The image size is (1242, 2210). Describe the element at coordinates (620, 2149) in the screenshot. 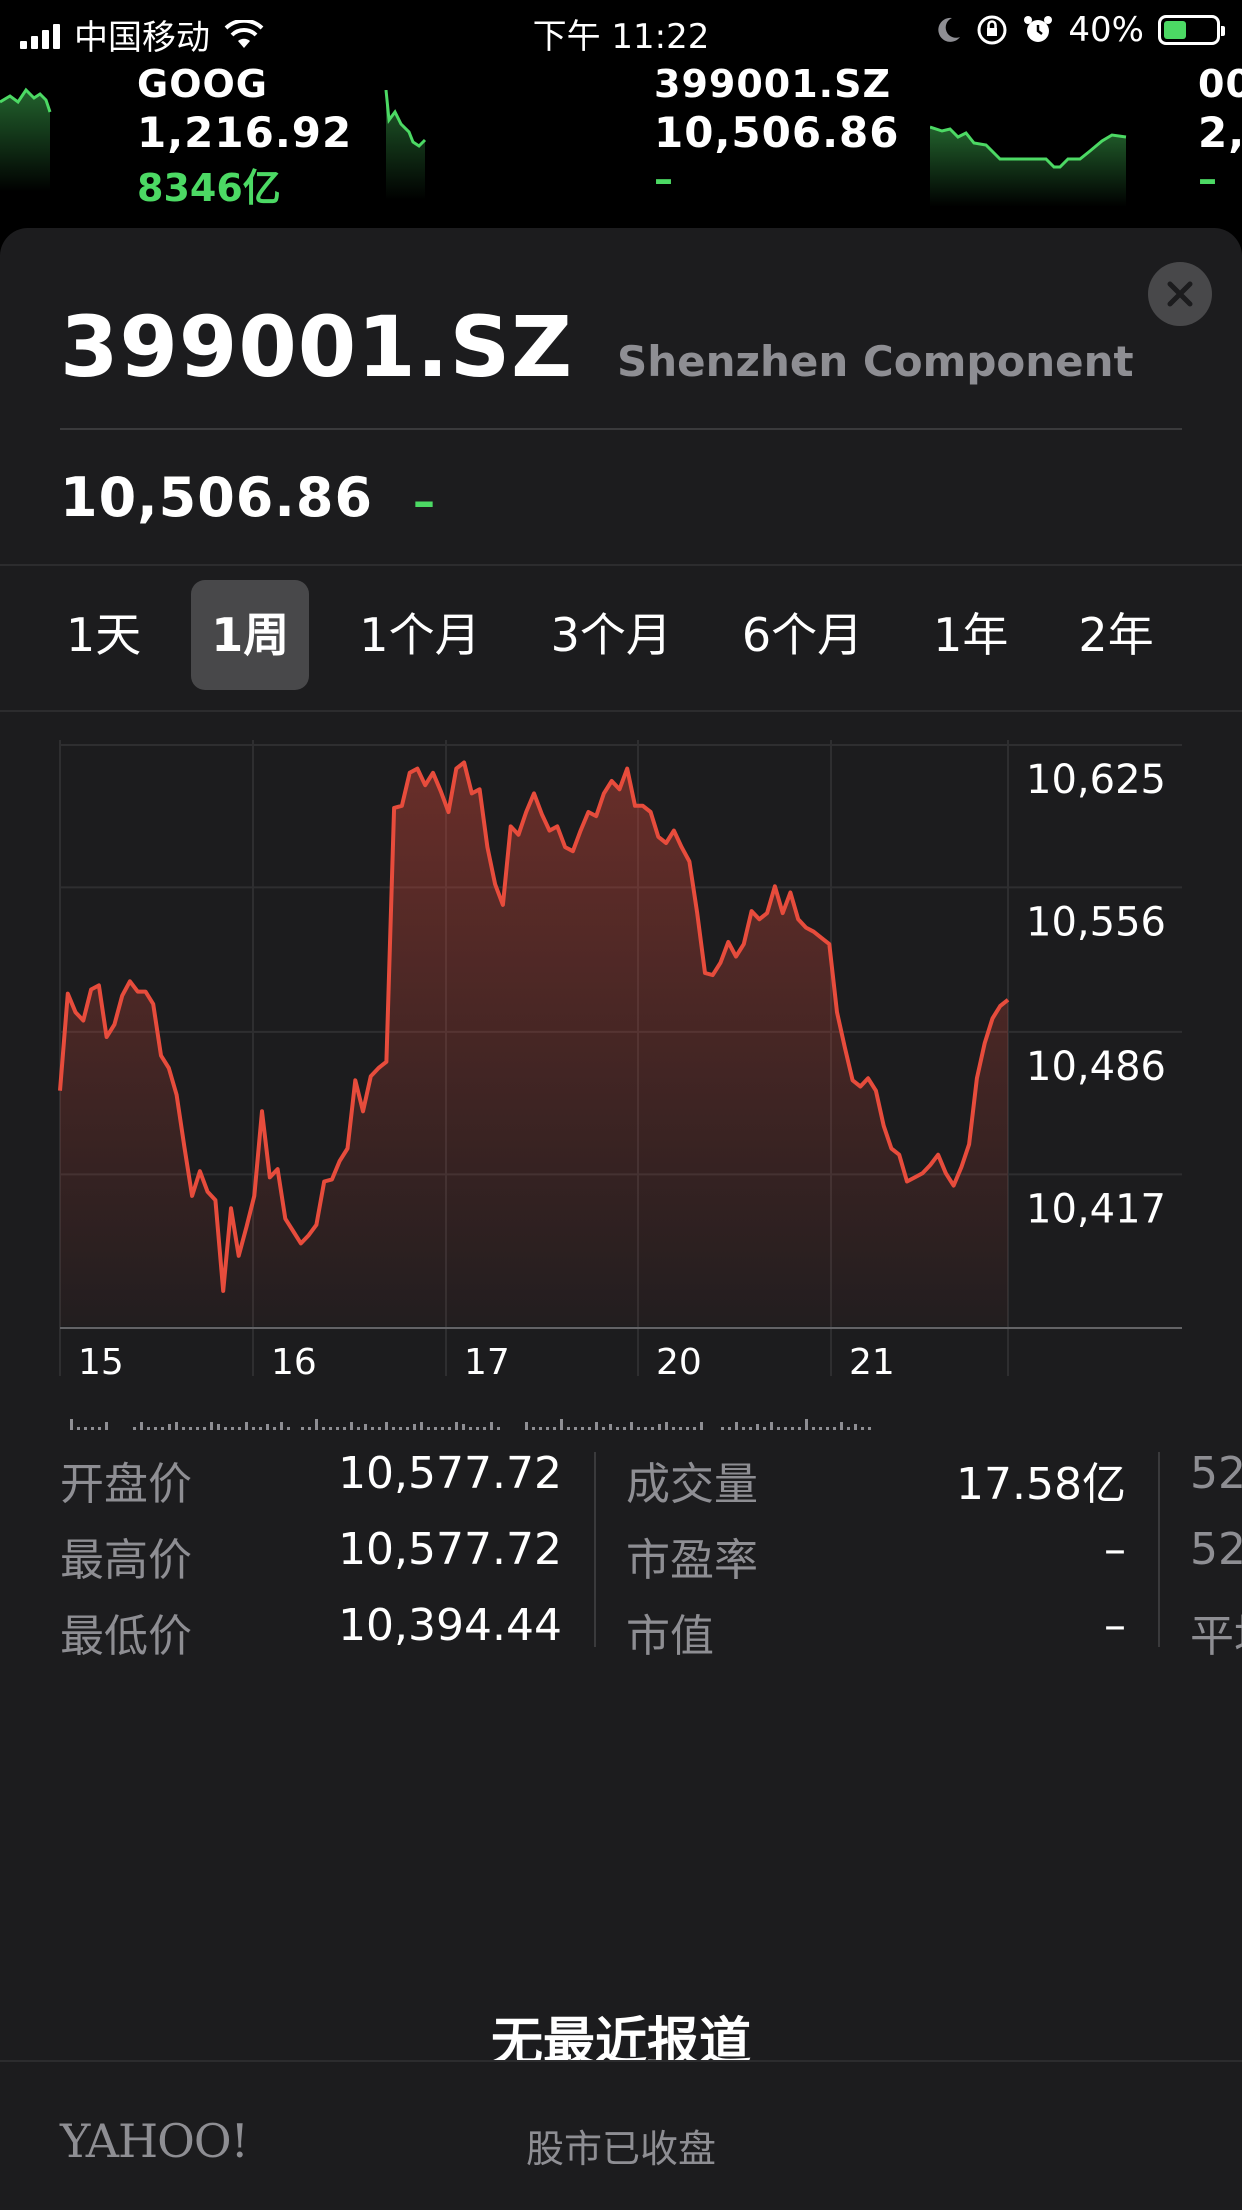

I see `market-status: 股市已收盘` at that location.